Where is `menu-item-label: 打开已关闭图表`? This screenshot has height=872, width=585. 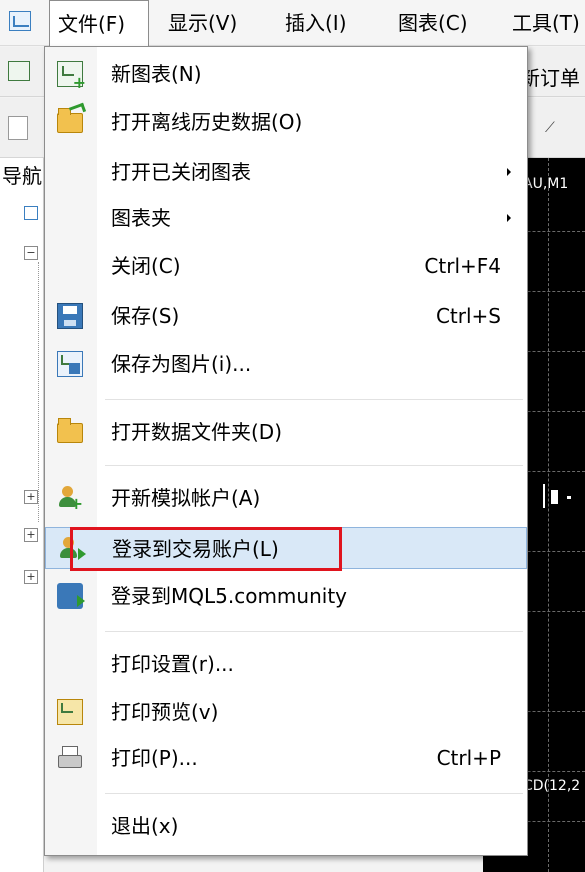 menu-item-label: 打开已关闭图表 is located at coordinates (181, 172).